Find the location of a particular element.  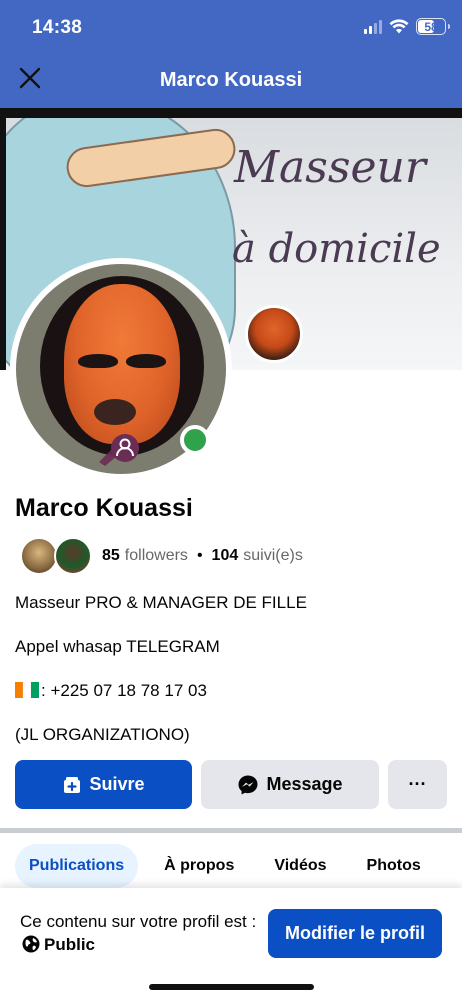

visibility-prefix: Ce contenu sur votre profil est : is located at coordinates (138, 921).